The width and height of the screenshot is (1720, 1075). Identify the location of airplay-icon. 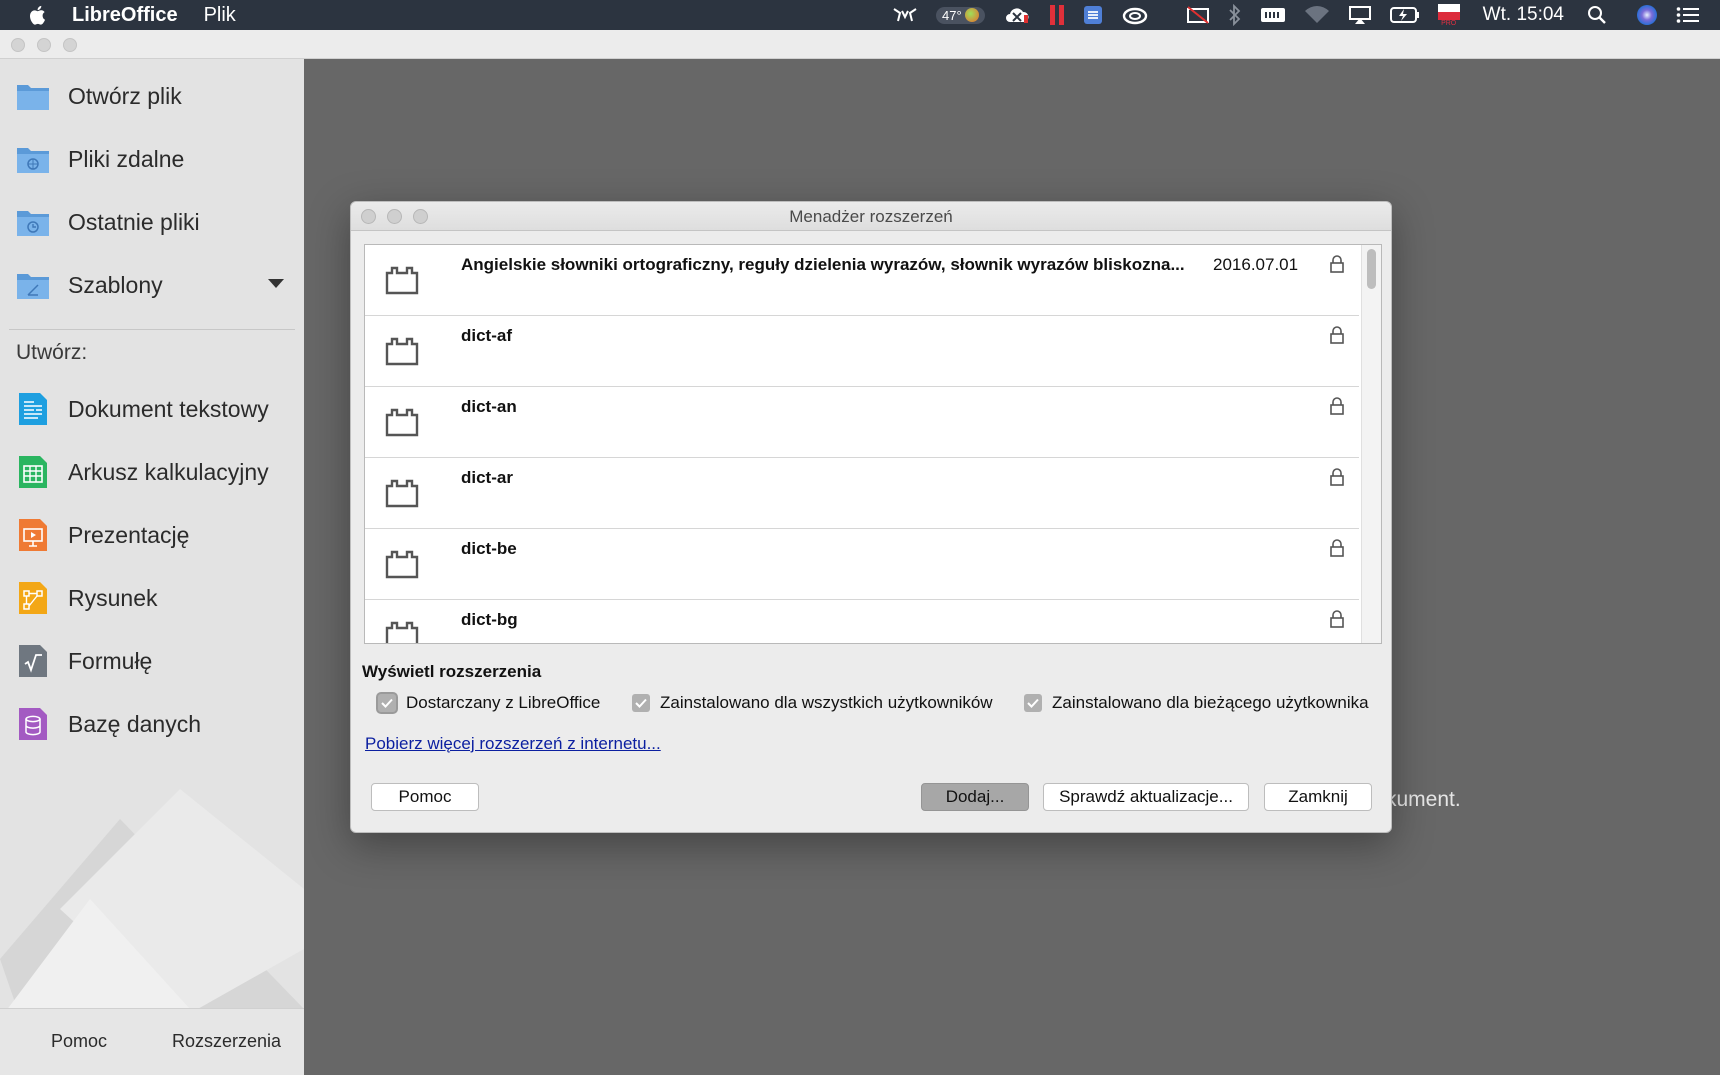
(1360, 15).